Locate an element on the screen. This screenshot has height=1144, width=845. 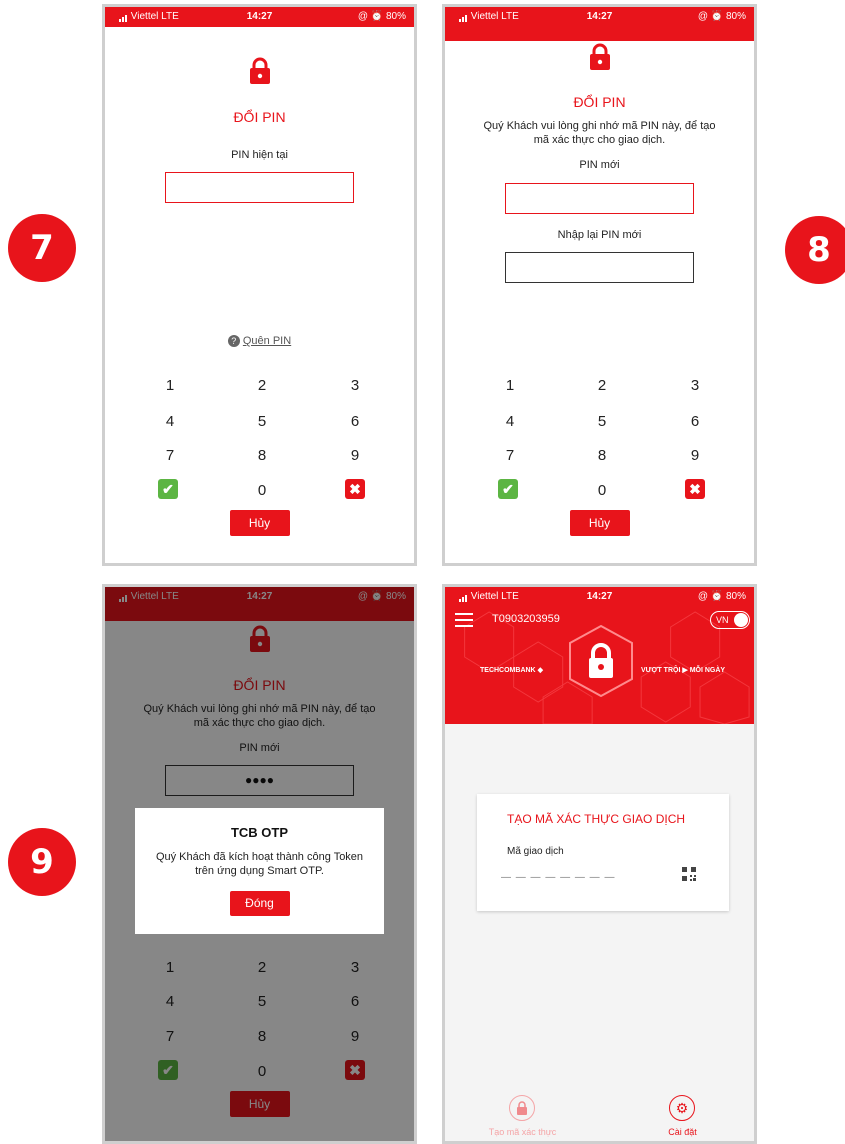
dialog-title: TCB OTP is located at coordinates (259, 832).